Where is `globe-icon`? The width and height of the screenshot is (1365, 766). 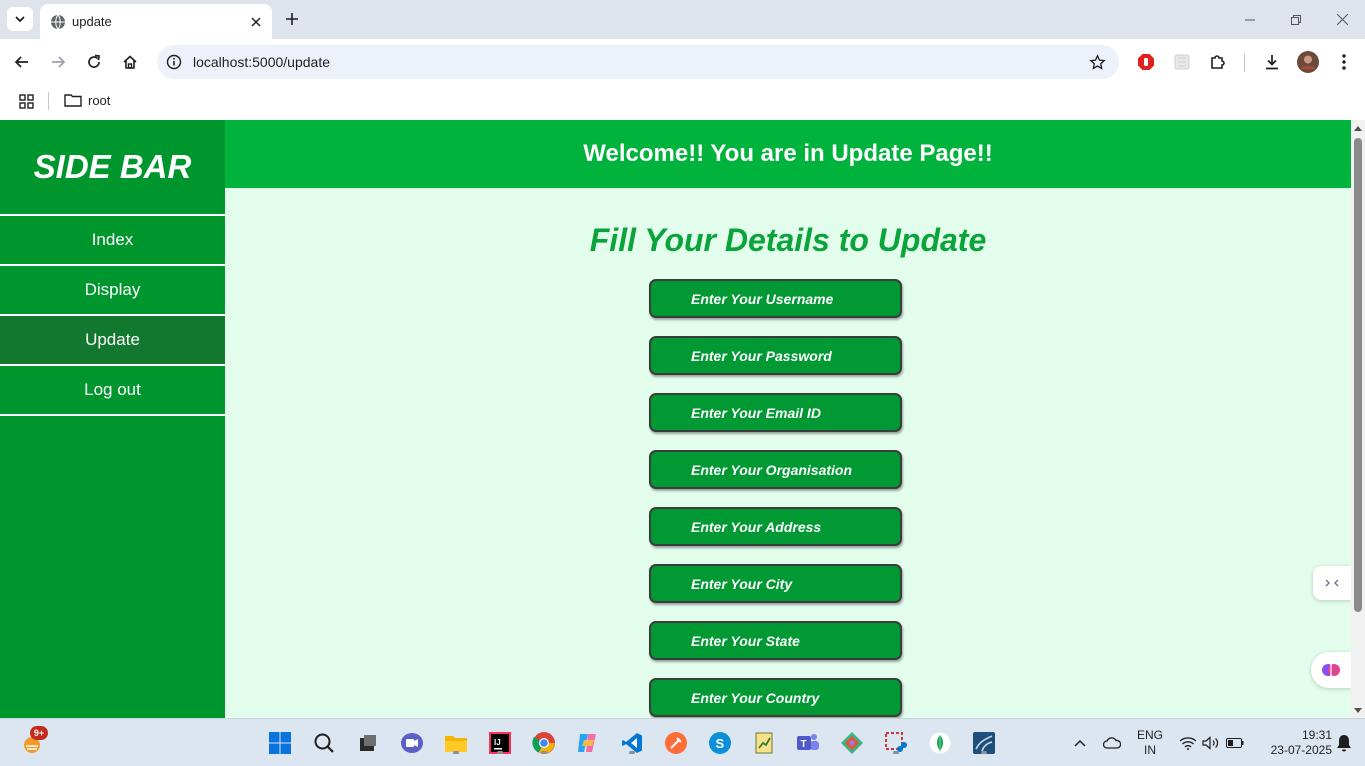
globe-icon is located at coordinates (58, 22).